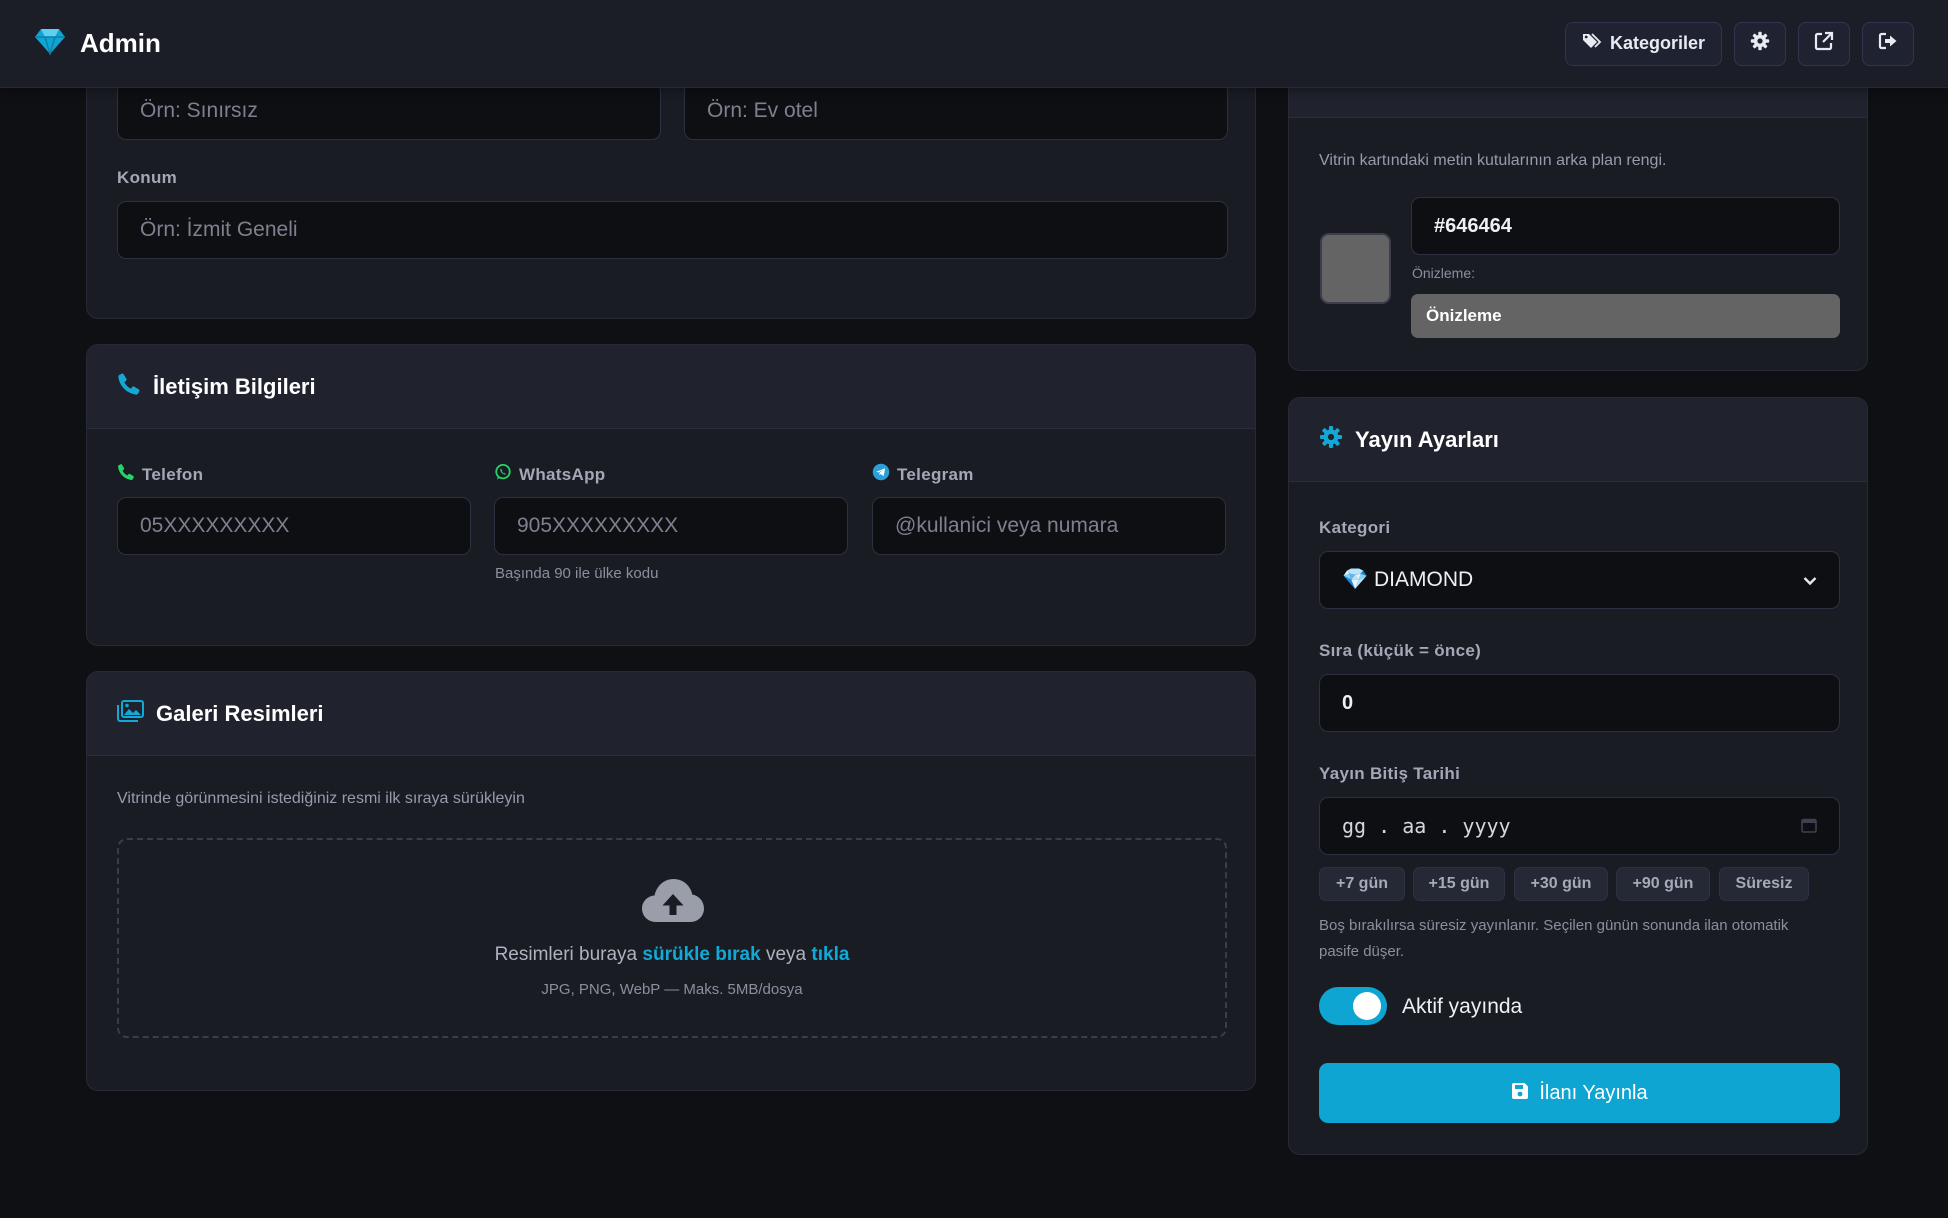  I want to click on telegram-input: @kullanici veya numara, so click(1049, 526).